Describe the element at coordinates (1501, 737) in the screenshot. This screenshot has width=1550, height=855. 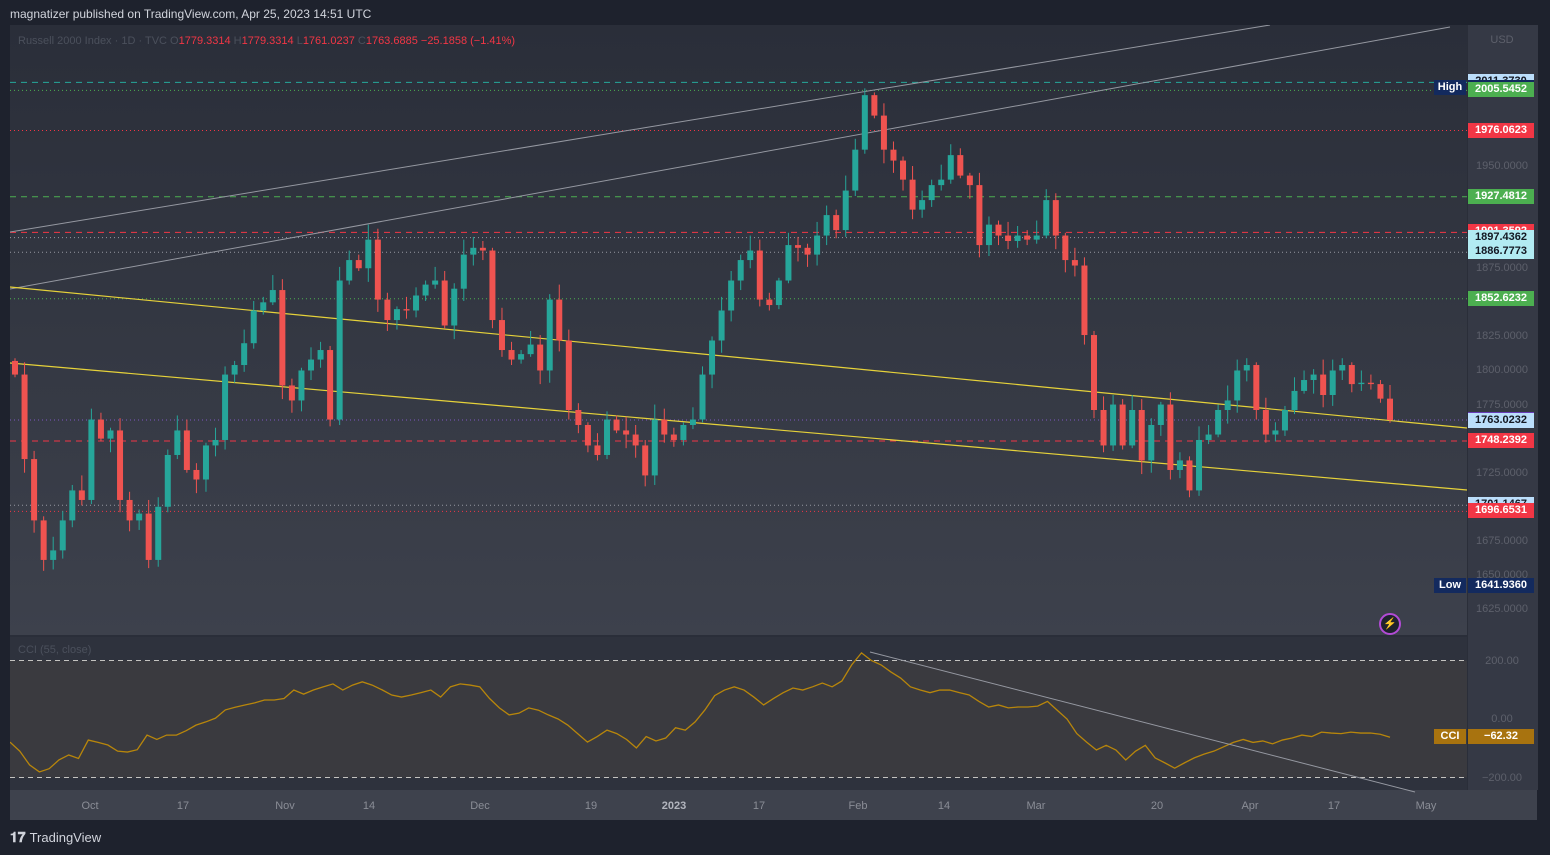
I see `cci-value-tag: −62.32` at that location.